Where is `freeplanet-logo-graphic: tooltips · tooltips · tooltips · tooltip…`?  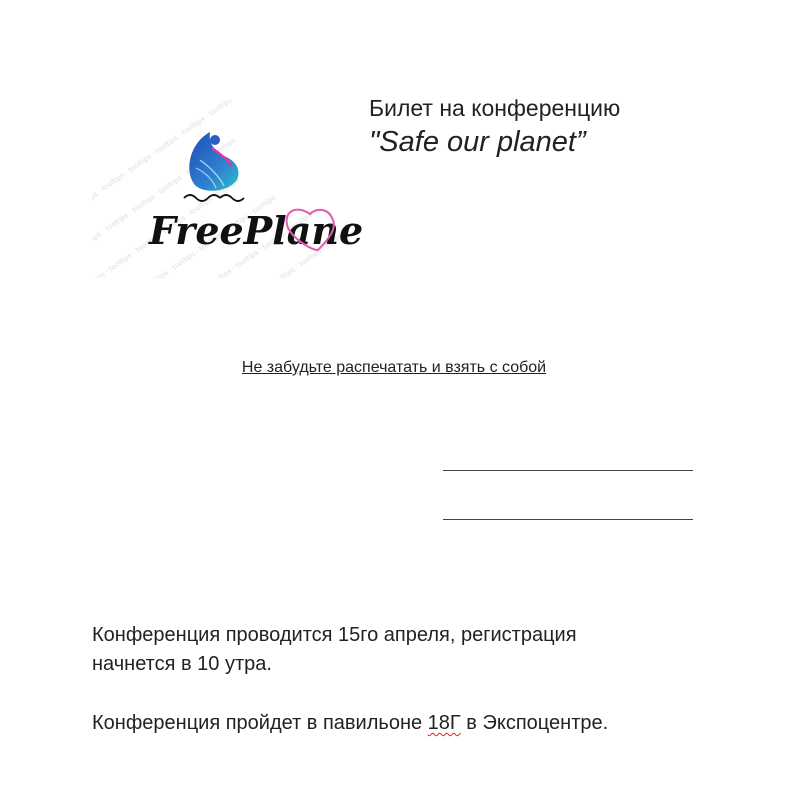
freeplanet-logo-graphic: tooltips · tooltips · tooltips · tooltip… is located at coordinates (227, 189).